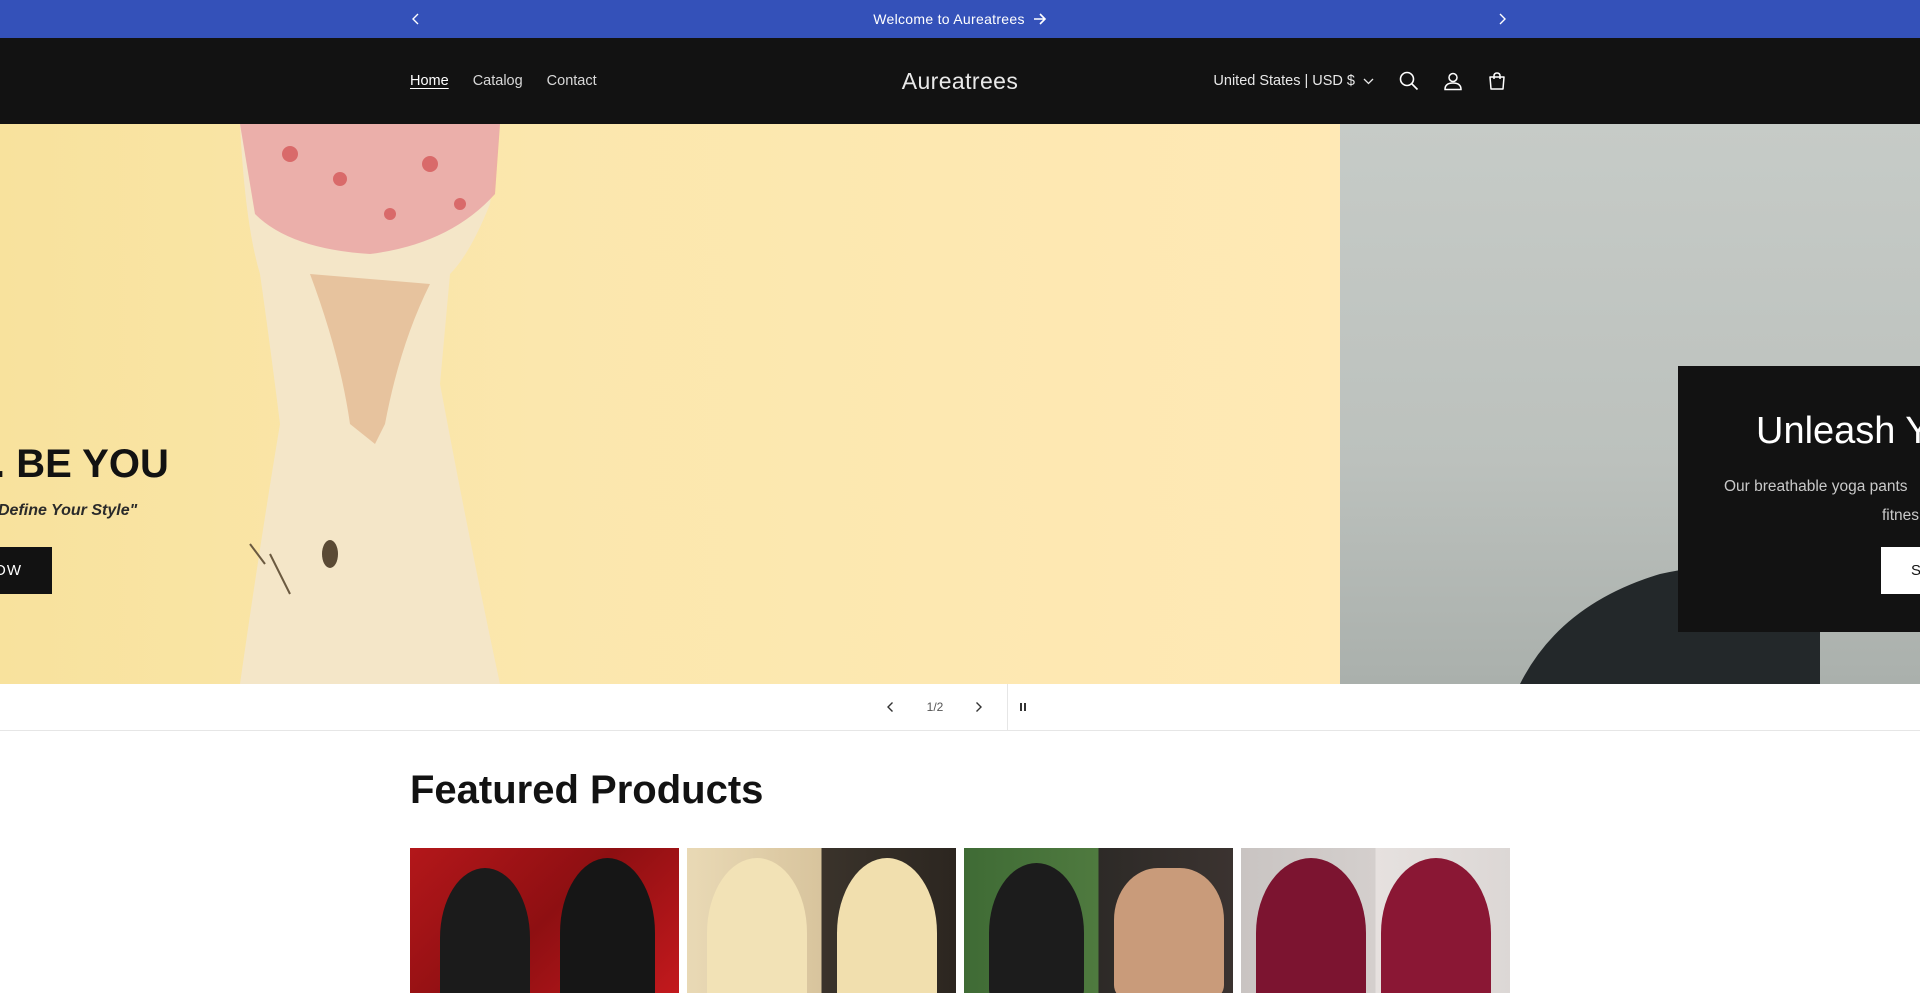 The height and width of the screenshot is (993, 1920). I want to click on announcement-next-button, so click(1502, 19).